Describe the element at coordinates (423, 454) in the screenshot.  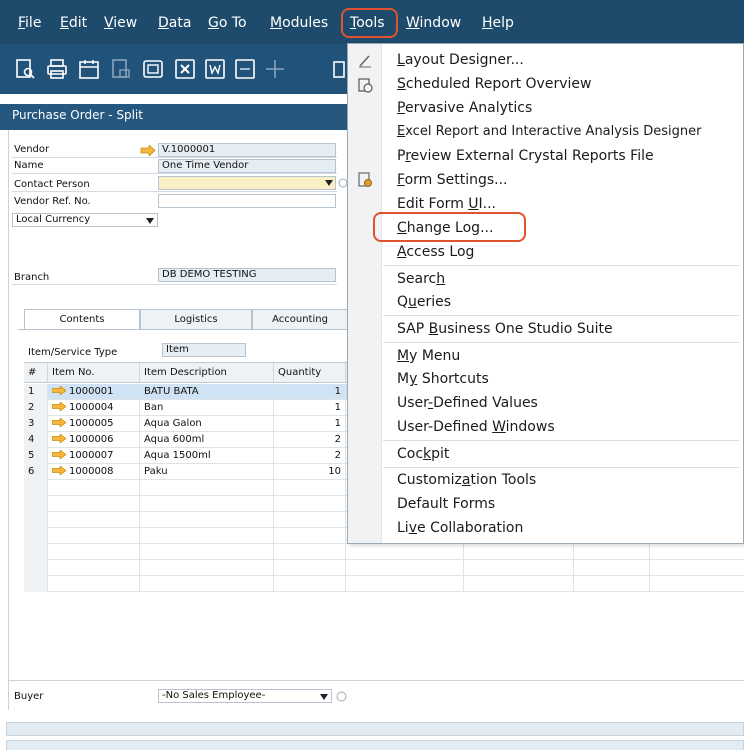
I see `menu-item-cockpit: Cockpit` at that location.